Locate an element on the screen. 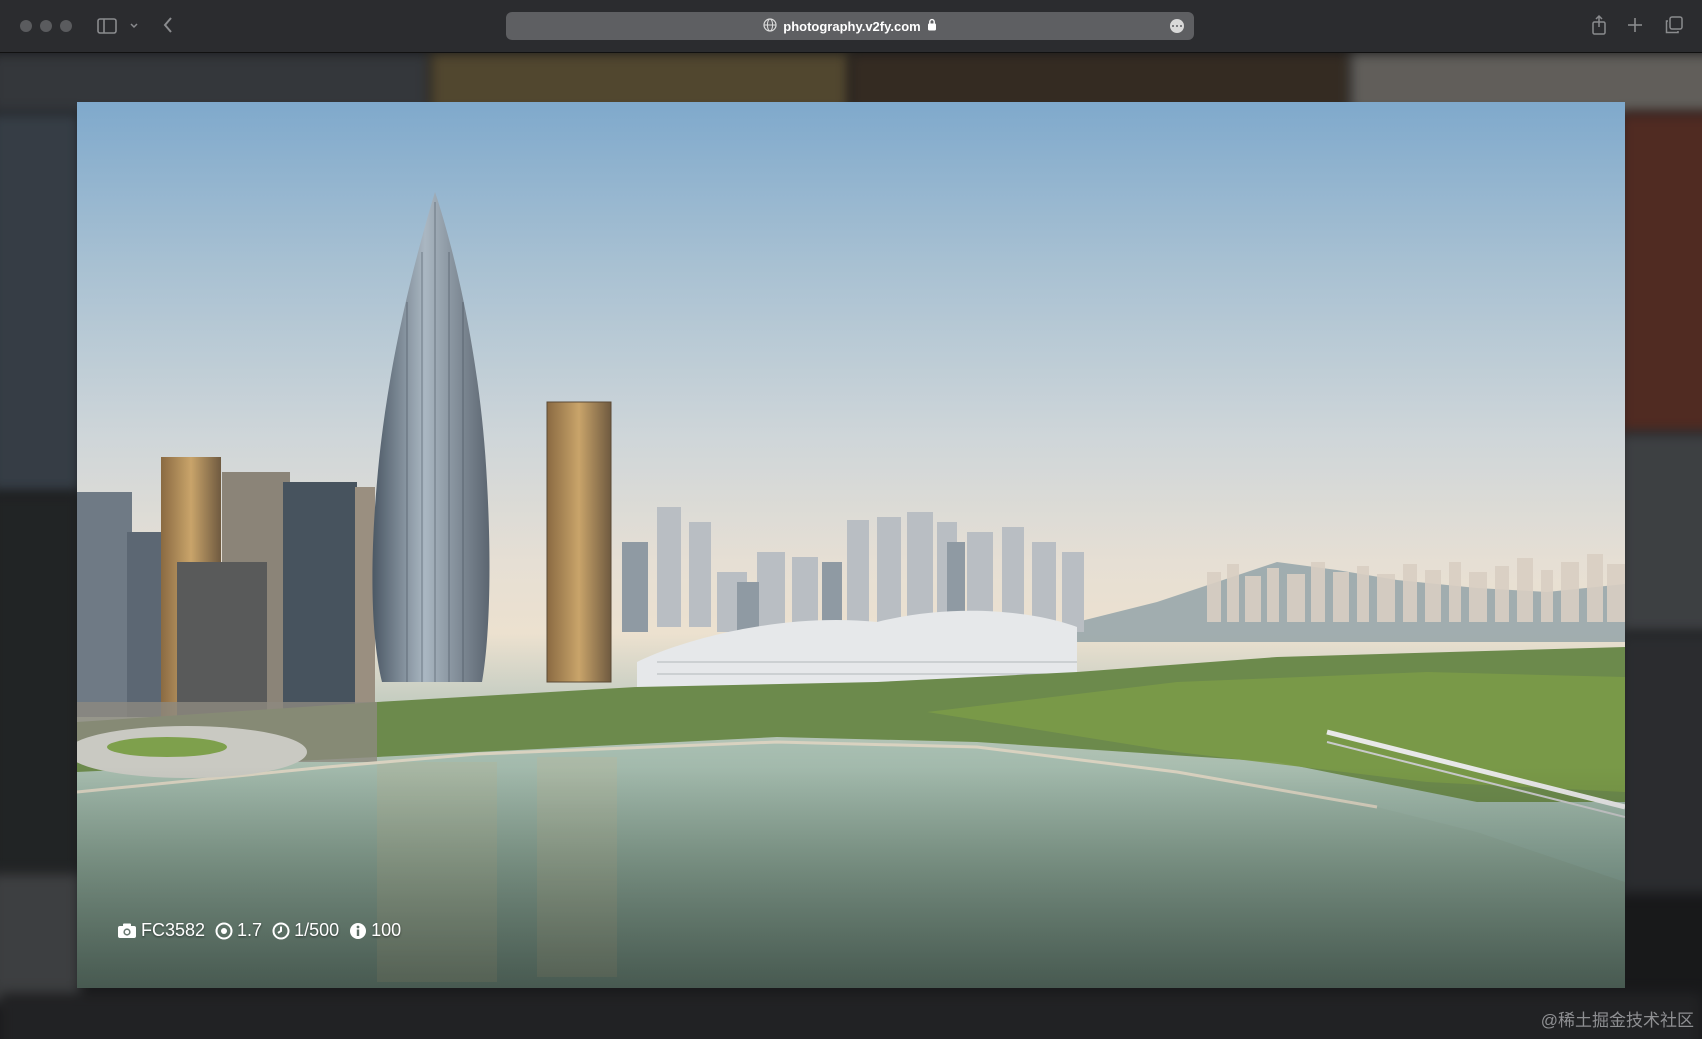 The height and width of the screenshot is (1039, 1702). tabs-overview-icon is located at coordinates (1674, 25).